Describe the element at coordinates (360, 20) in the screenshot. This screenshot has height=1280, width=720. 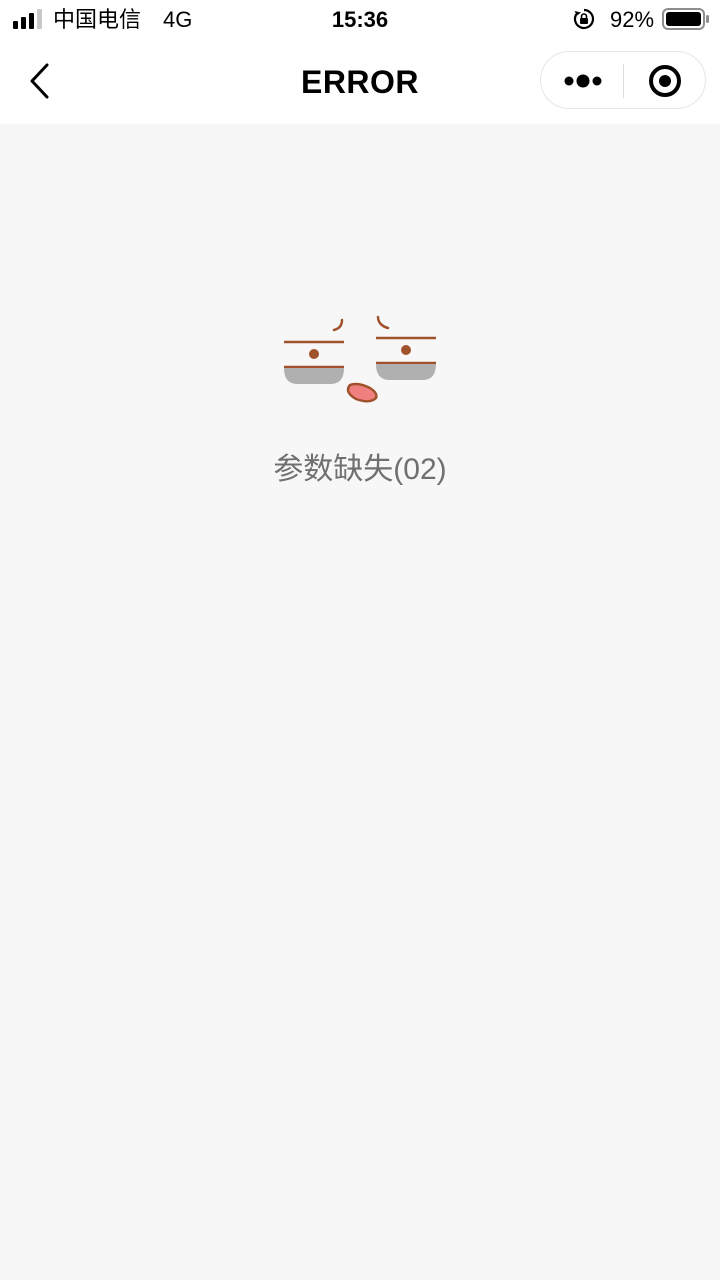
I see `status-bar: 中国电信 4G 15:36 92%` at that location.